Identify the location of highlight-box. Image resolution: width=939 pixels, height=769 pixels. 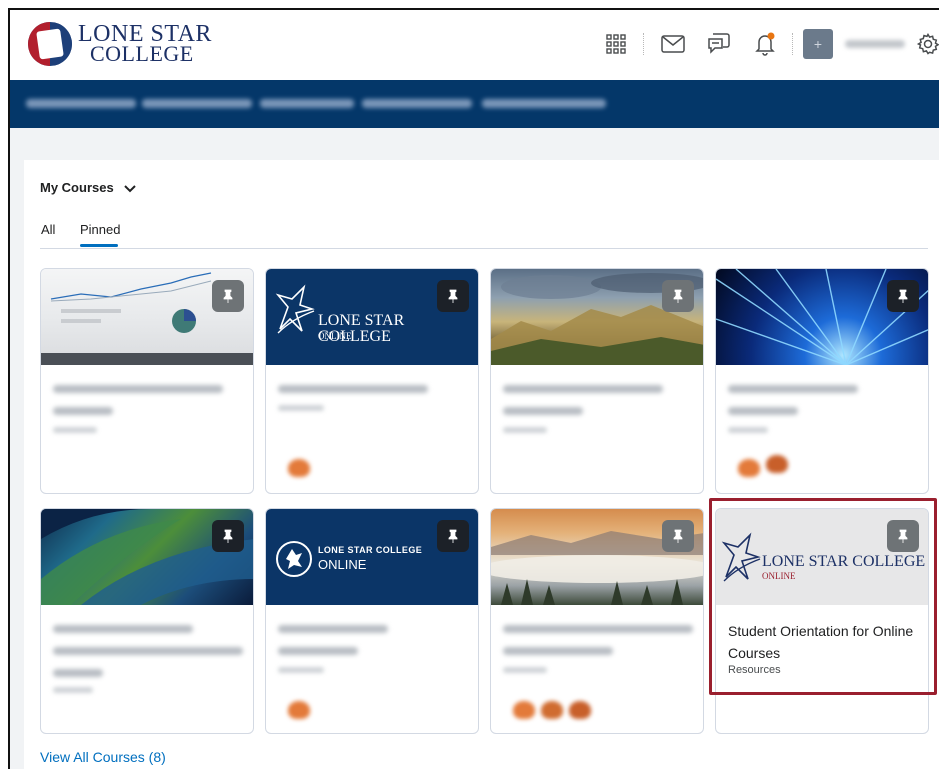
(823, 596).